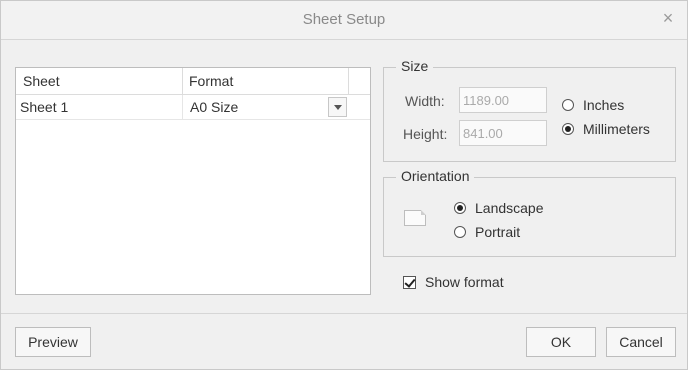 The image size is (688, 370). What do you see at coordinates (415, 218) in the screenshot?
I see `landscape-page-icon` at bounding box center [415, 218].